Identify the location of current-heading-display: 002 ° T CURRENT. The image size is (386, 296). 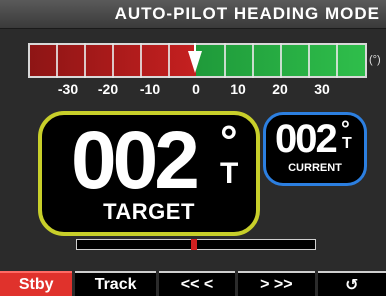
(315, 149).